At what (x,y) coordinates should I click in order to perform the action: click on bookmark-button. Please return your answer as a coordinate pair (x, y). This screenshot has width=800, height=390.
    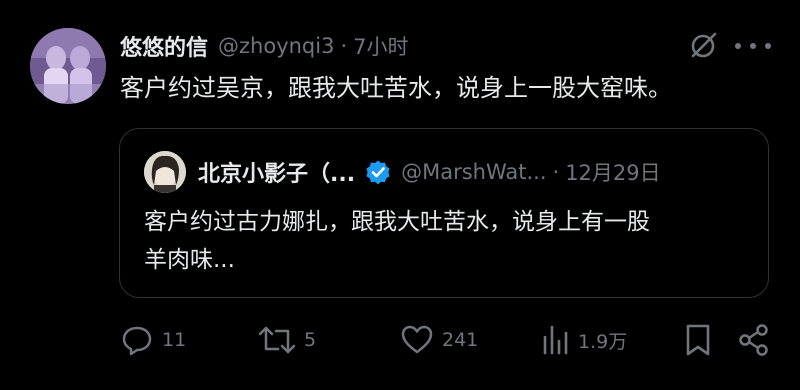
    Looking at the image, I should click on (698, 340).